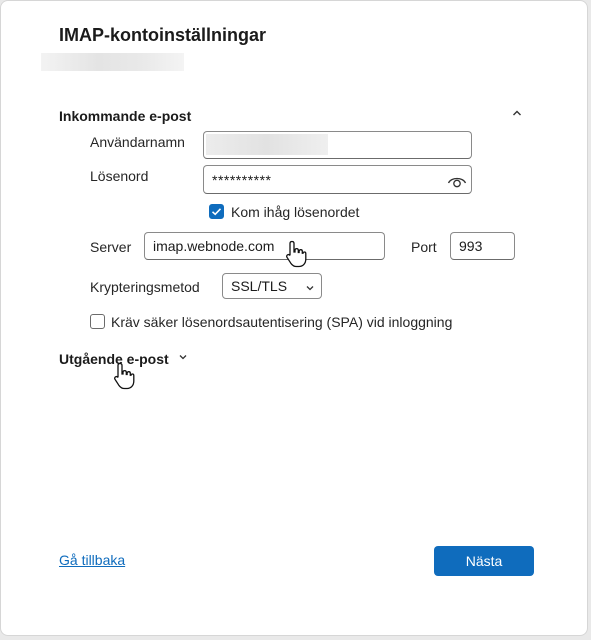  I want to click on chevron-up-icon, so click(517, 114).